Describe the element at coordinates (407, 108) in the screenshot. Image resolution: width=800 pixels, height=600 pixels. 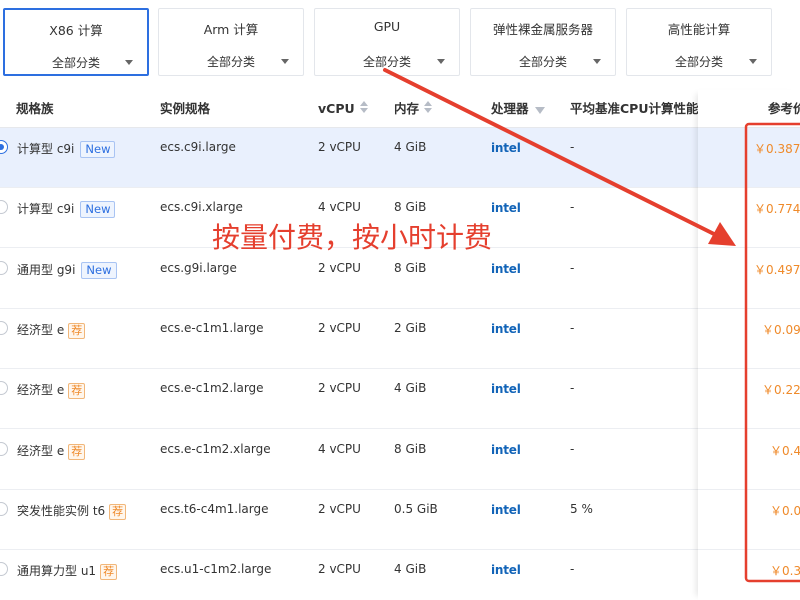
I see `header-memory-label: 内存` at that location.